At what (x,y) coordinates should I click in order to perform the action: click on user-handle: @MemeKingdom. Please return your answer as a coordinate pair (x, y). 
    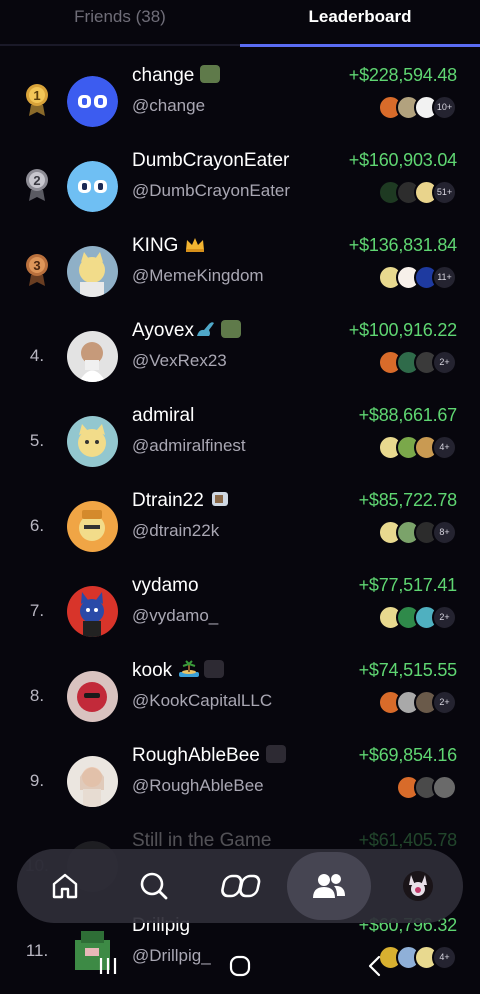
    Looking at the image, I should click on (198, 275).